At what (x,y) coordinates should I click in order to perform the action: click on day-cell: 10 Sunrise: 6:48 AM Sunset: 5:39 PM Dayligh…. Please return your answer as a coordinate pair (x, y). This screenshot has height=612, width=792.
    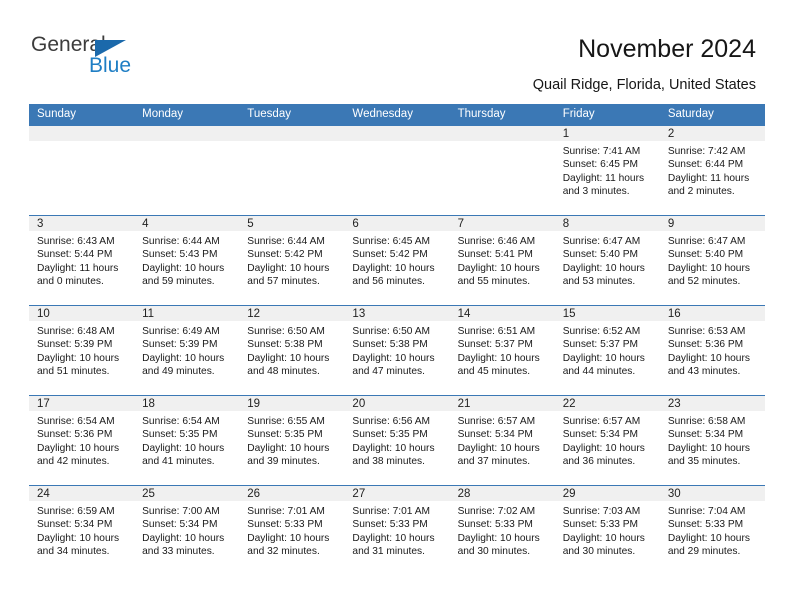
    Looking at the image, I should click on (82, 350).